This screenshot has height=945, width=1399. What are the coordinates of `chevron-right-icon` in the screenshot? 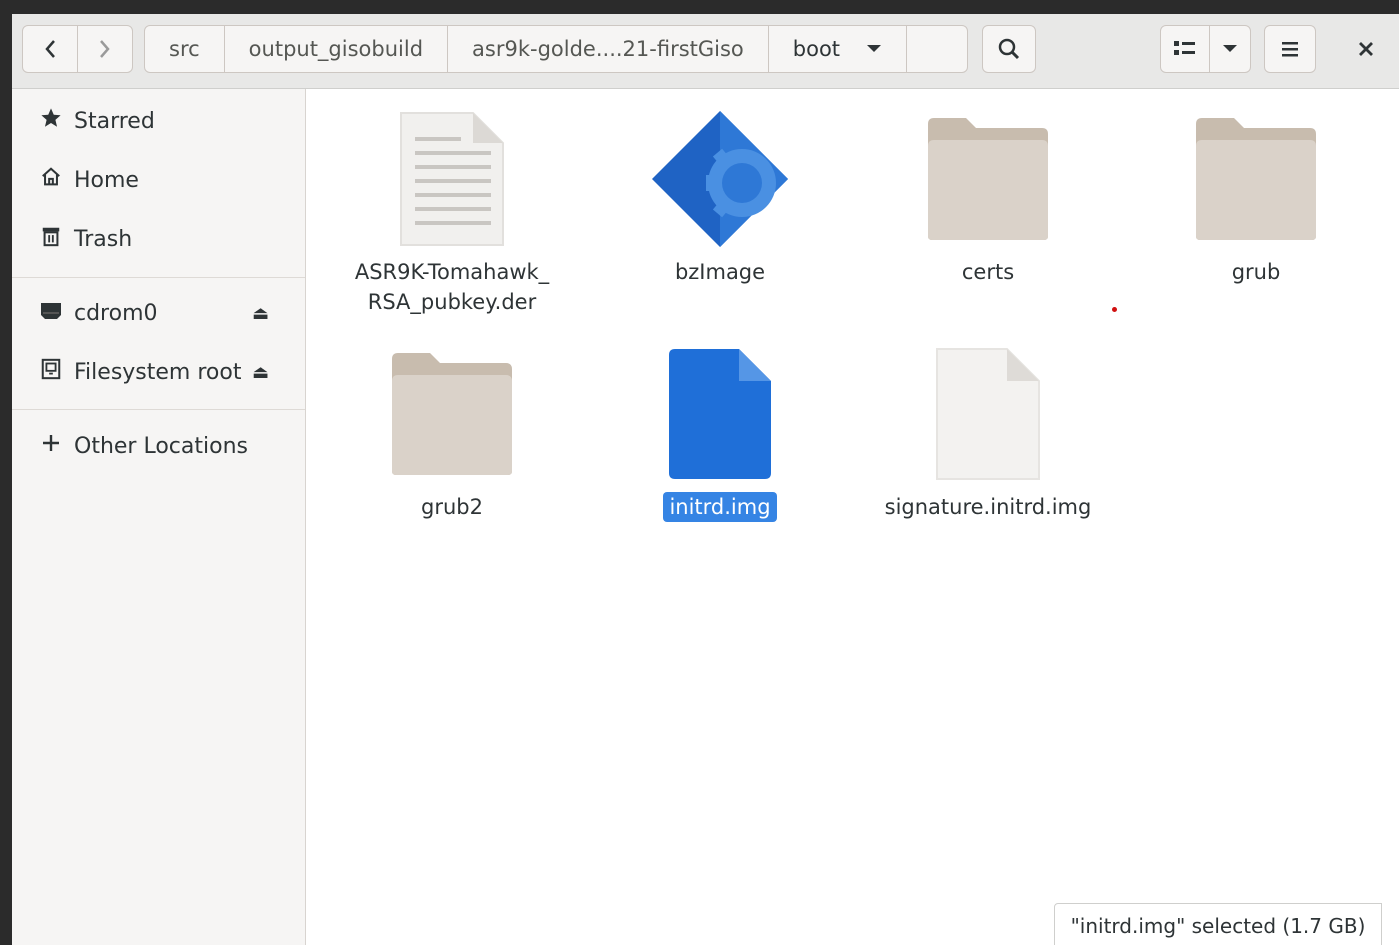 It's located at (105, 49).